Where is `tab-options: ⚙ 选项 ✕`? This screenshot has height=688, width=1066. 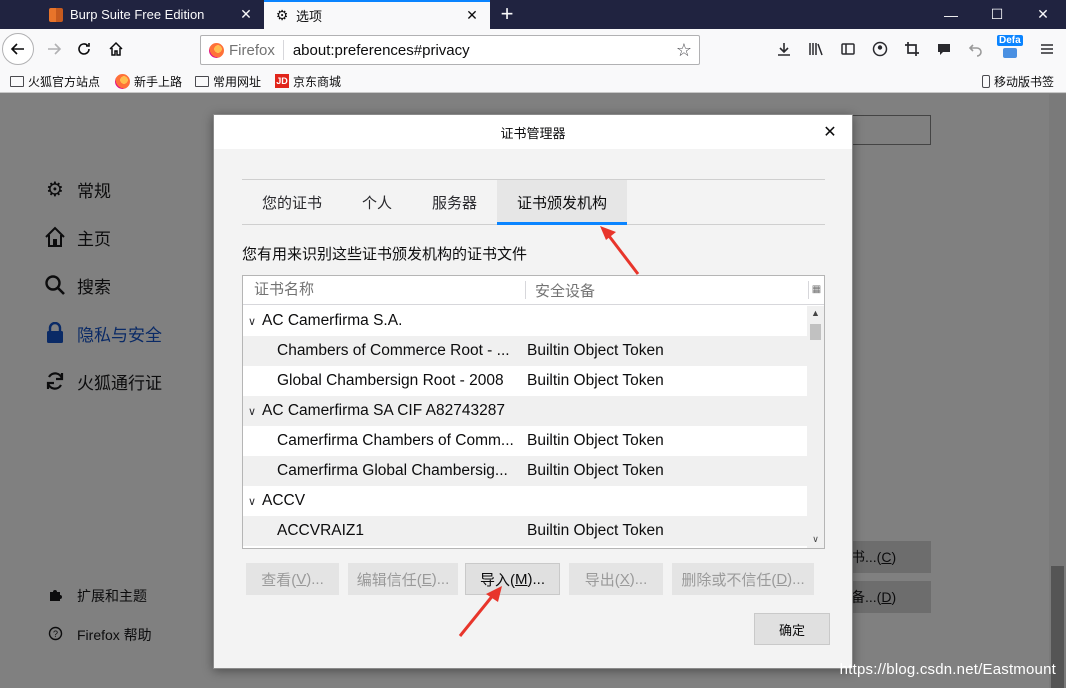 tab-options: ⚙ 选项 ✕ is located at coordinates (377, 14).